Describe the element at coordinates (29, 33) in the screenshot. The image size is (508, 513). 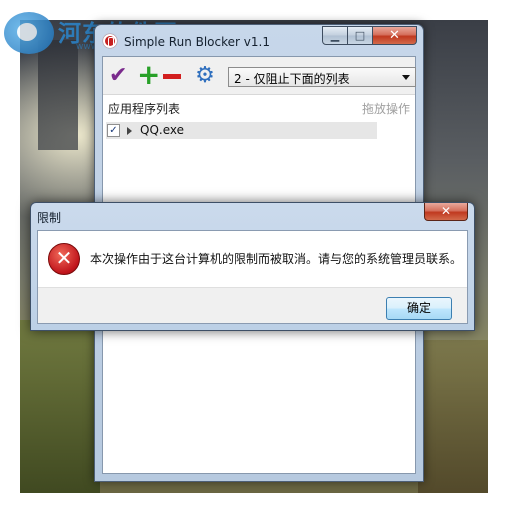
I see `watermark-logo-icon` at that location.